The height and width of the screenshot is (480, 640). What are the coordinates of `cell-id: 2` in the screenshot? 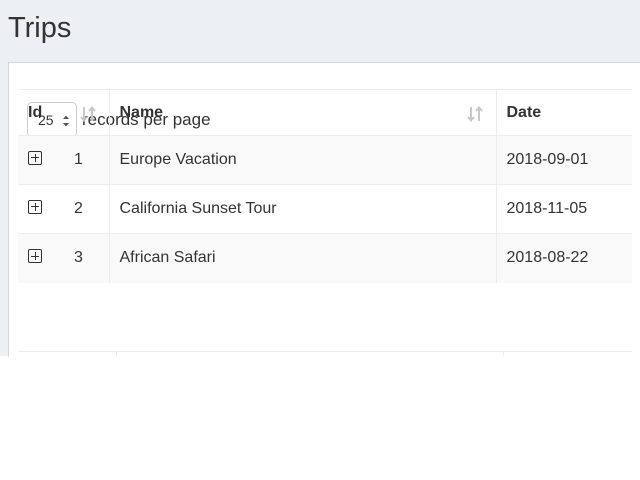 It's located at (64, 209).